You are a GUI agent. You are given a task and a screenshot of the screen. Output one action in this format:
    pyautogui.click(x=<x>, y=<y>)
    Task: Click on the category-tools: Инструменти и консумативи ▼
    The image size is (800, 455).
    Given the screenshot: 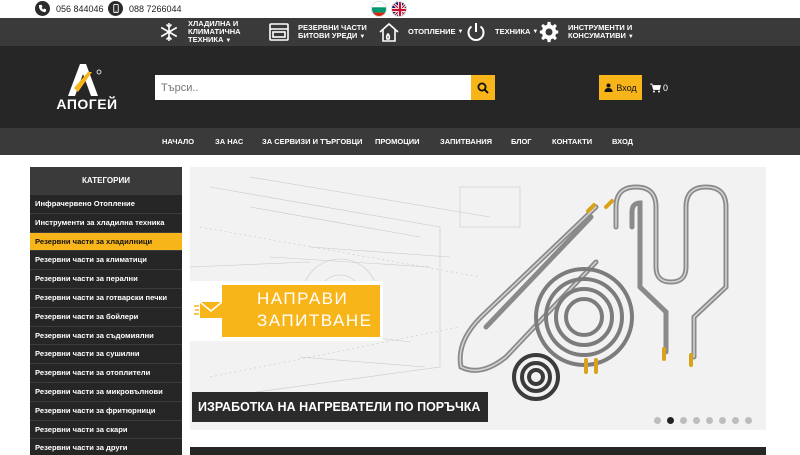 What is the action you would take?
    pyautogui.click(x=586, y=32)
    